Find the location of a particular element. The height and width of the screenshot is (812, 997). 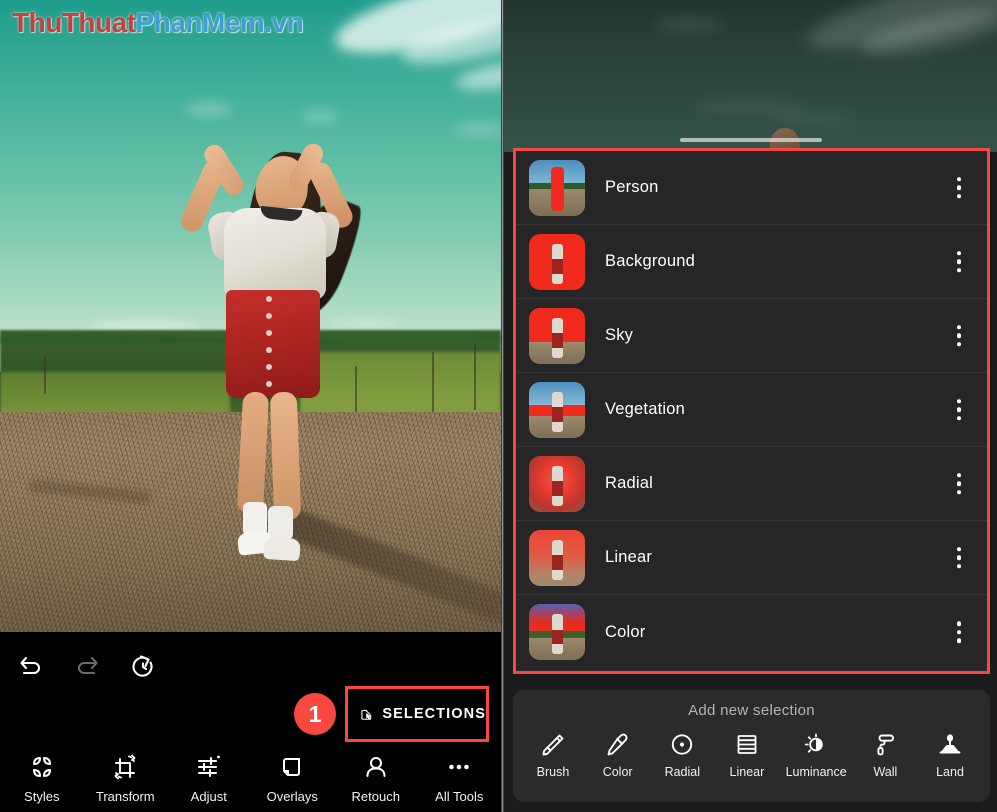

list-item: Vegetation is located at coordinates (751, 410).